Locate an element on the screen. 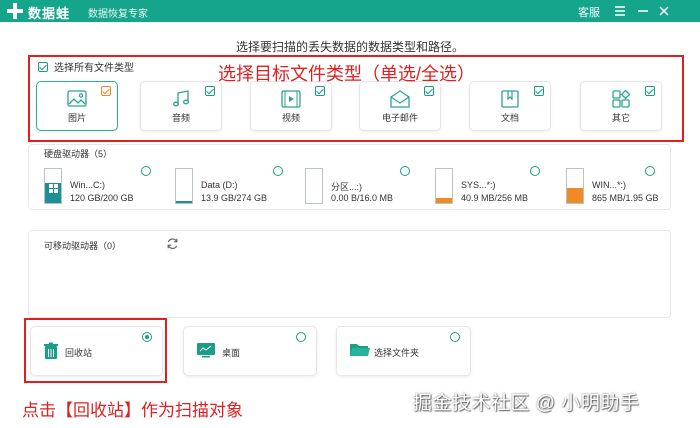 The height and width of the screenshot is (428, 700). location-label: 选择文件夹 is located at coordinates (397, 353).